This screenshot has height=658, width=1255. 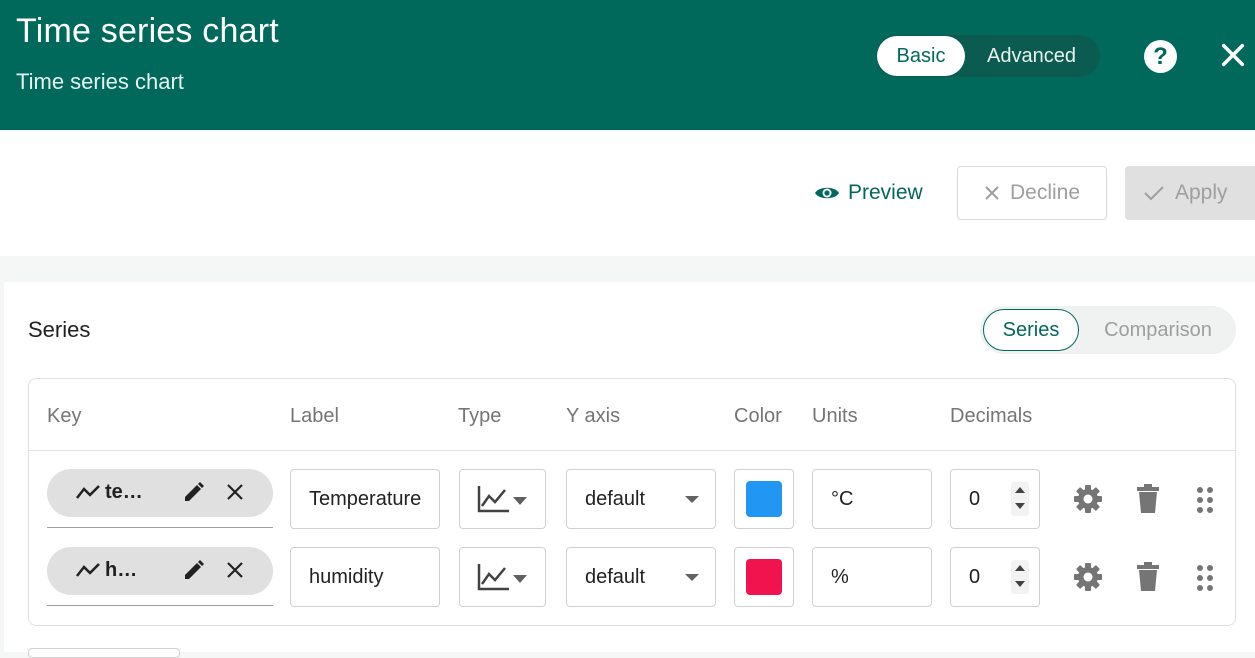 What do you see at coordinates (104, 653) in the screenshot?
I see `add-series-button` at bounding box center [104, 653].